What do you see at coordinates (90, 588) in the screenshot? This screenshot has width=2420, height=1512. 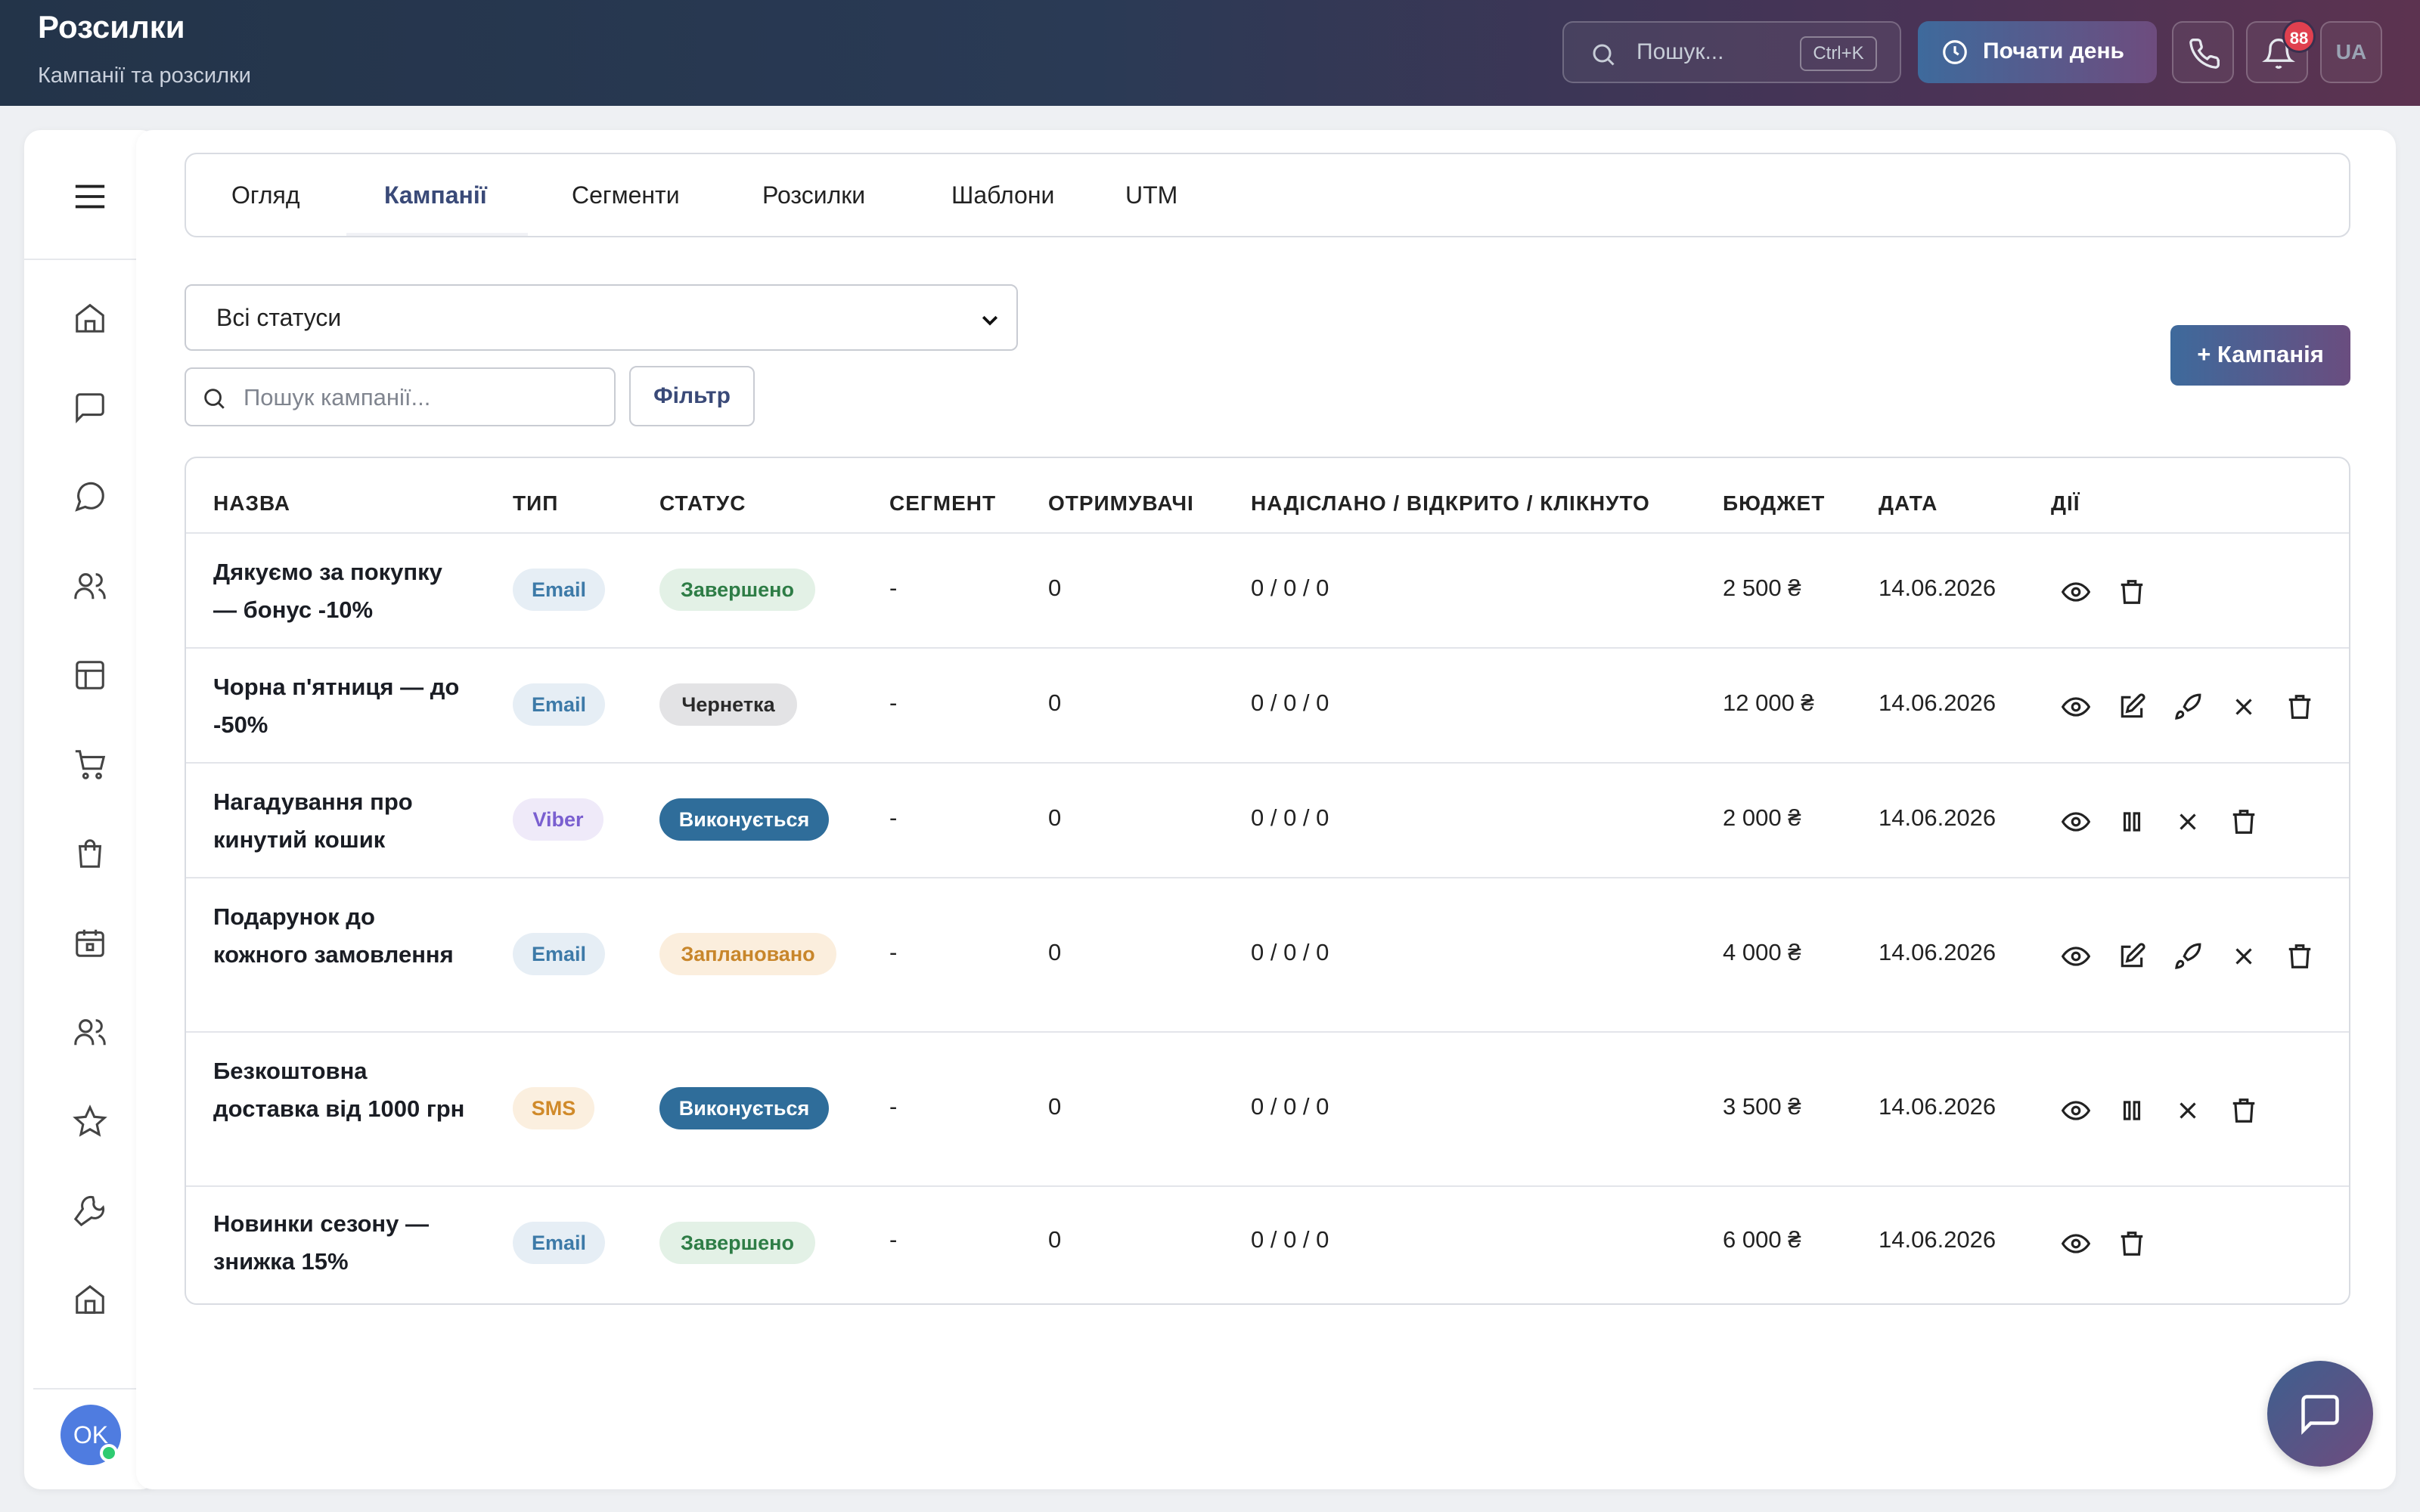 I see `users-icon` at bounding box center [90, 588].